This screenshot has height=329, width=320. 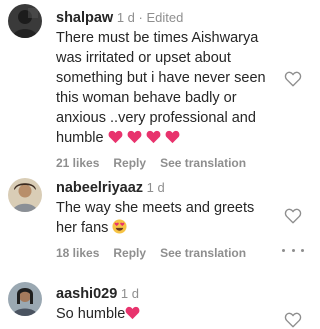 I want to click on emoji-row, so click(x=144, y=138).